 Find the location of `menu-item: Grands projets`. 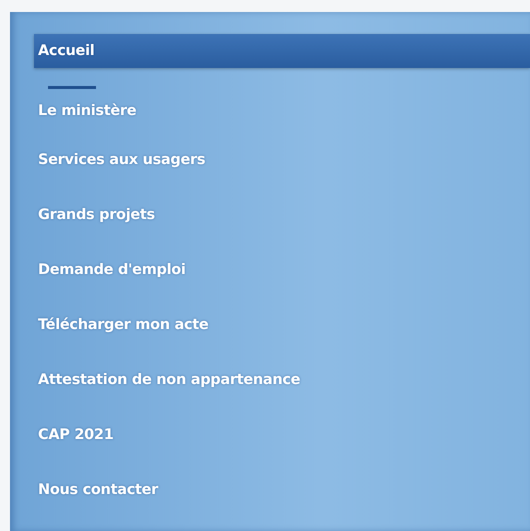

menu-item: Grands projets is located at coordinates (284, 215).